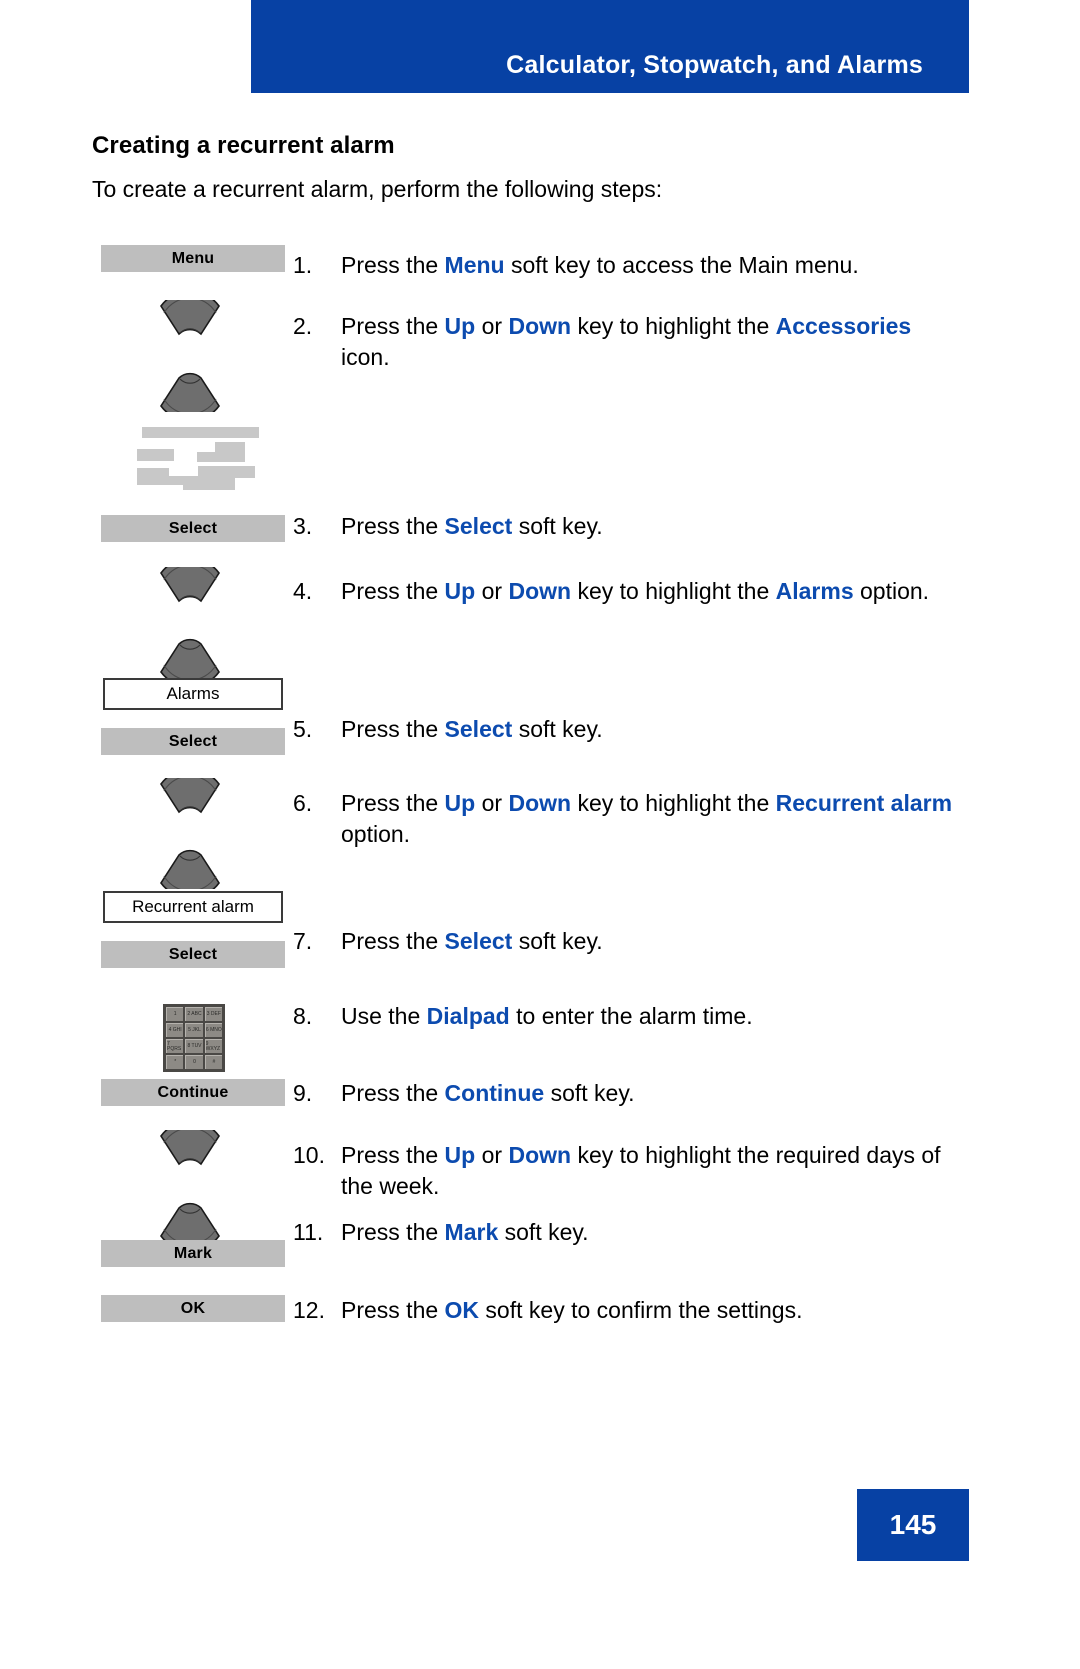 This screenshot has height=1669, width=1080. What do you see at coordinates (647, 1232) in the screenshot?
I see `step-text: Press the Mark soft key.` at bounding box center [647, 1232].